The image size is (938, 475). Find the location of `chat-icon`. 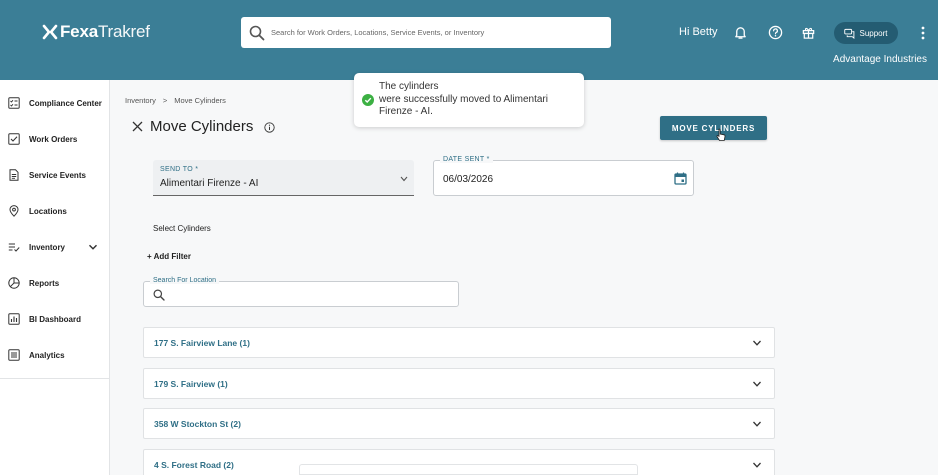

chat-icon is located at coordinates (849, 33).